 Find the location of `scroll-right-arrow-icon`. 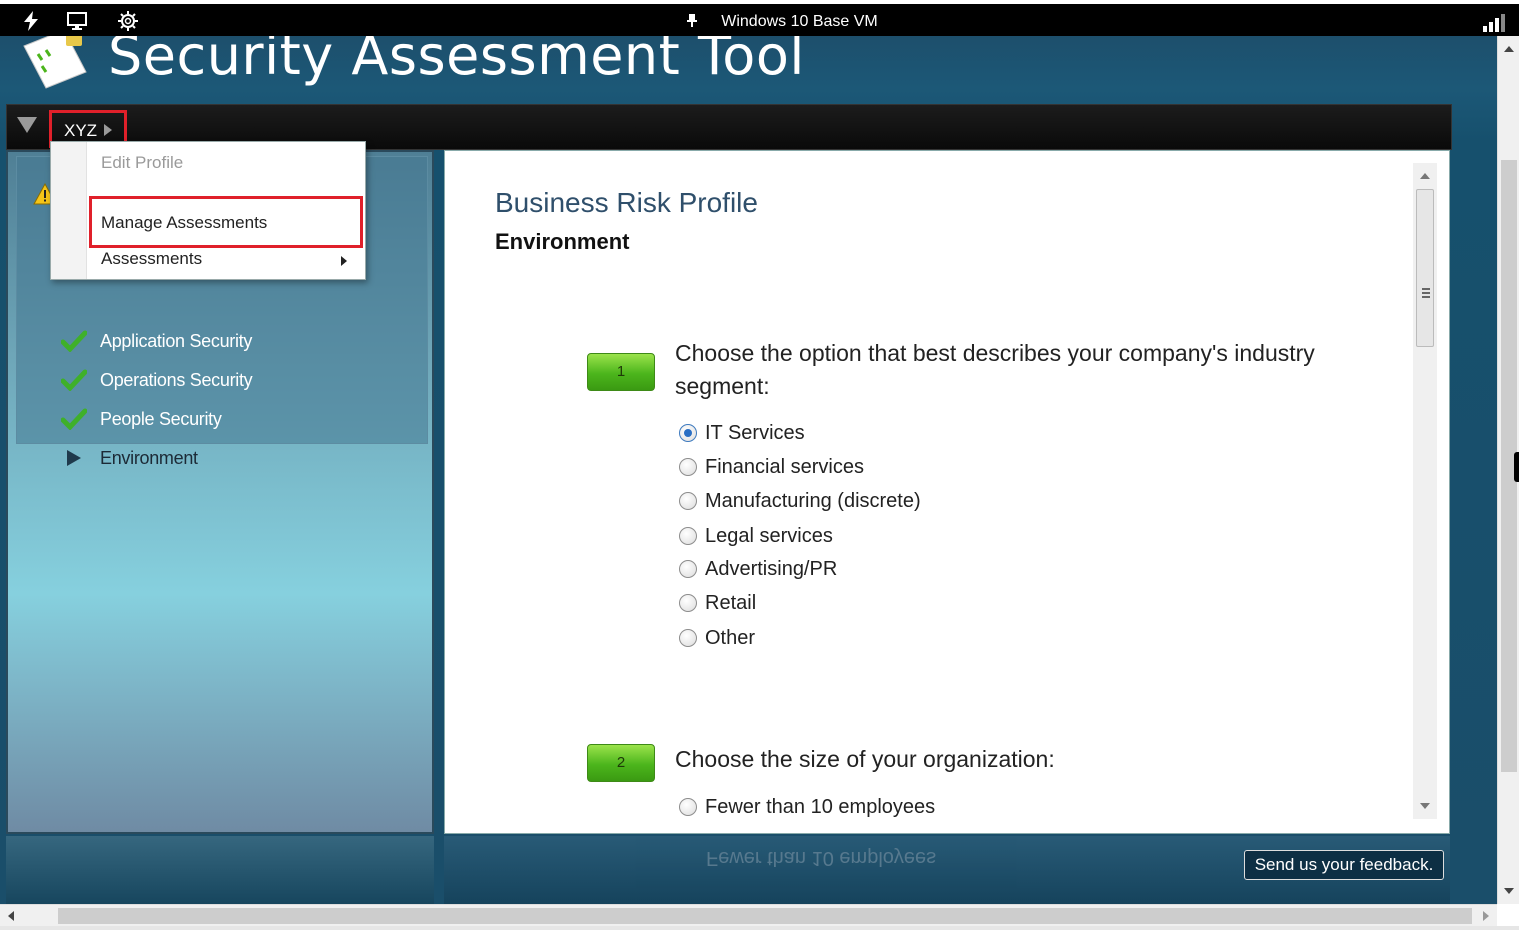

scroll-right-arrow-icon is located at coordinates (1486, 916).